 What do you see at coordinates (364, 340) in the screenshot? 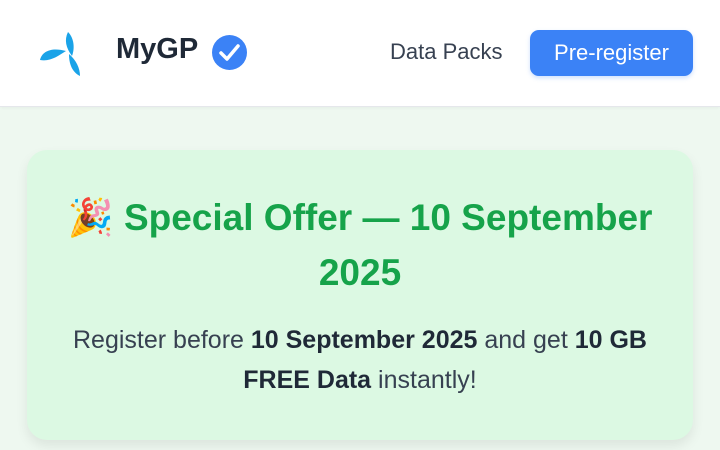
I see `offer-deadline: 10 September 2025` at bounding box center [364, 340].